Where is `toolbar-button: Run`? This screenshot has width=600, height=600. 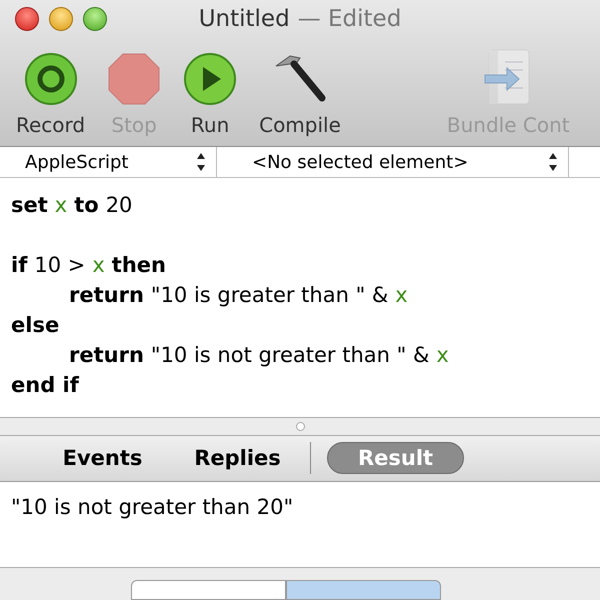 toolbar-button: Run is located at coordinates (210, 96).